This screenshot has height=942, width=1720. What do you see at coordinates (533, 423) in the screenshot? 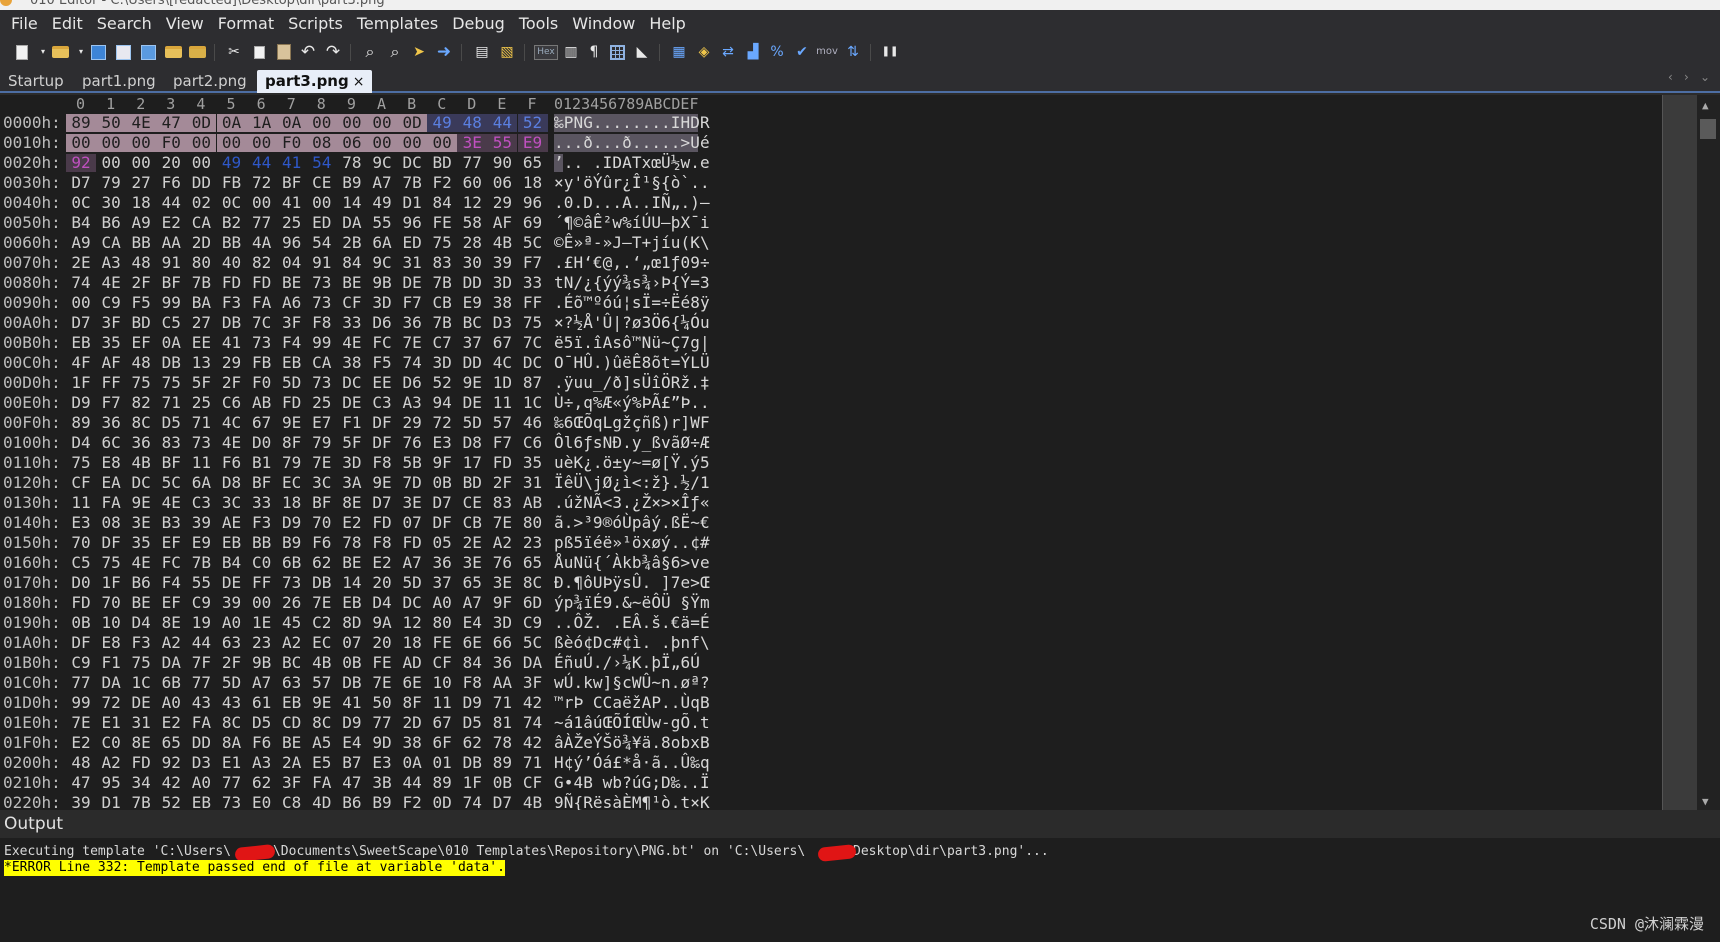
I see `hex-byte: 46` at bounding box center [533, 423].